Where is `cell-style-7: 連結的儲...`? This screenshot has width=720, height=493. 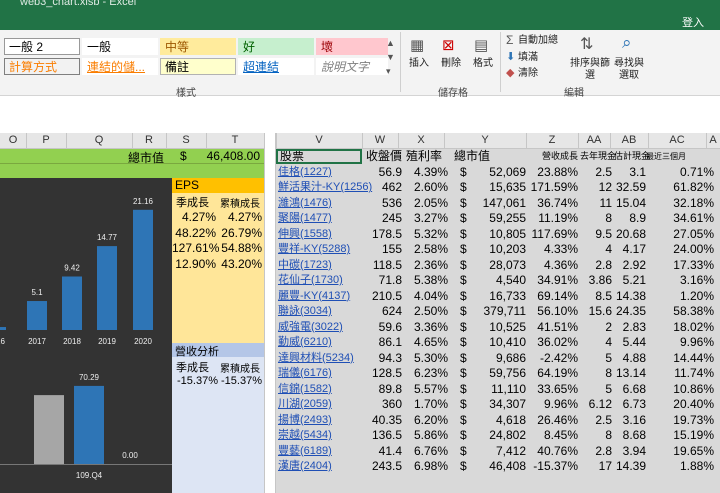 cell-style-7: 連結的儲... is located at coordinates (120, 66).